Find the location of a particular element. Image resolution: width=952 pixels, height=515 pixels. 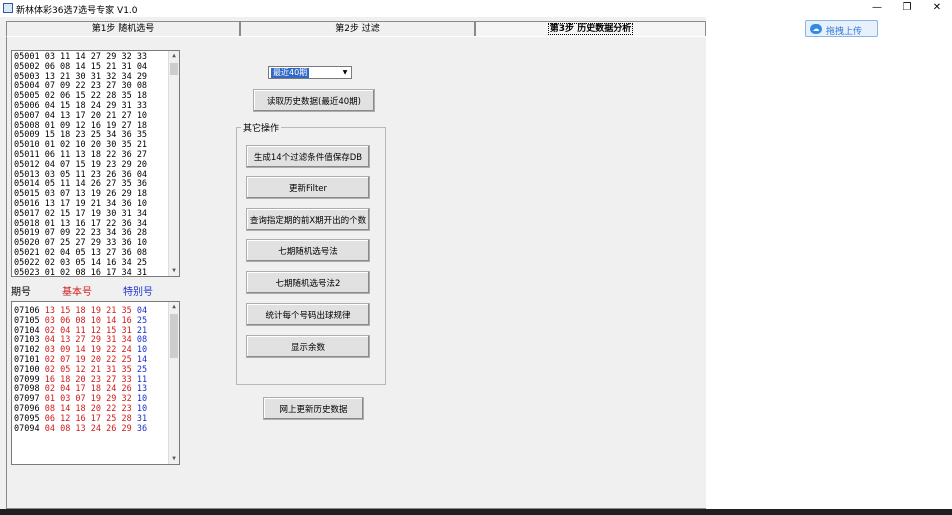

draw-basic-numbers: 16 18 20 23 27 33 is located at coordinates (88, 379).